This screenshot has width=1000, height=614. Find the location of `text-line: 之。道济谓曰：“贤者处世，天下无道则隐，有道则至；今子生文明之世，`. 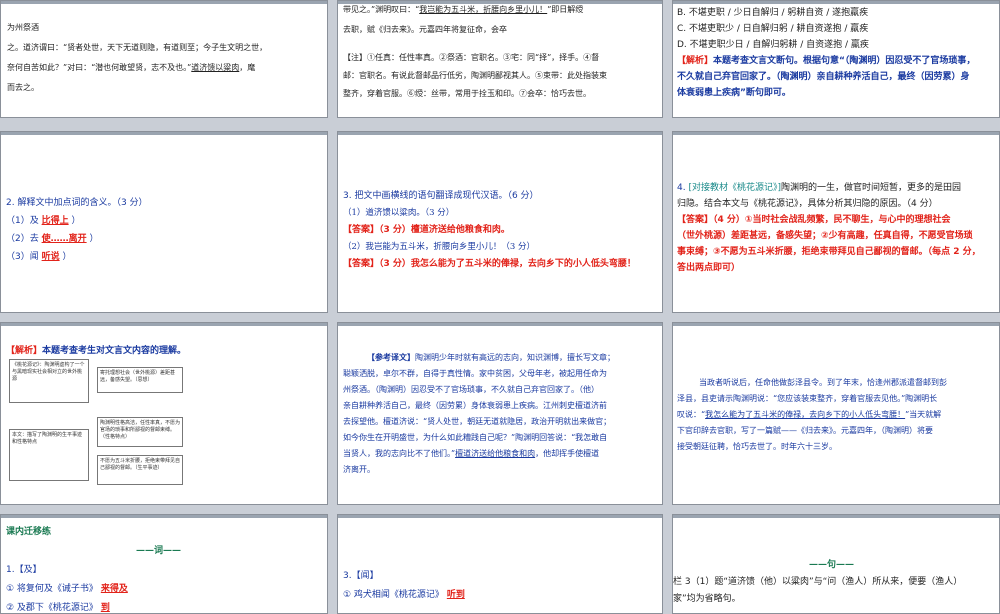

text-line: 之。道济谓曰：“贤者处世，天下无道则隐，有道则至；今子生文明之世， is located at coordinates (137, 47).